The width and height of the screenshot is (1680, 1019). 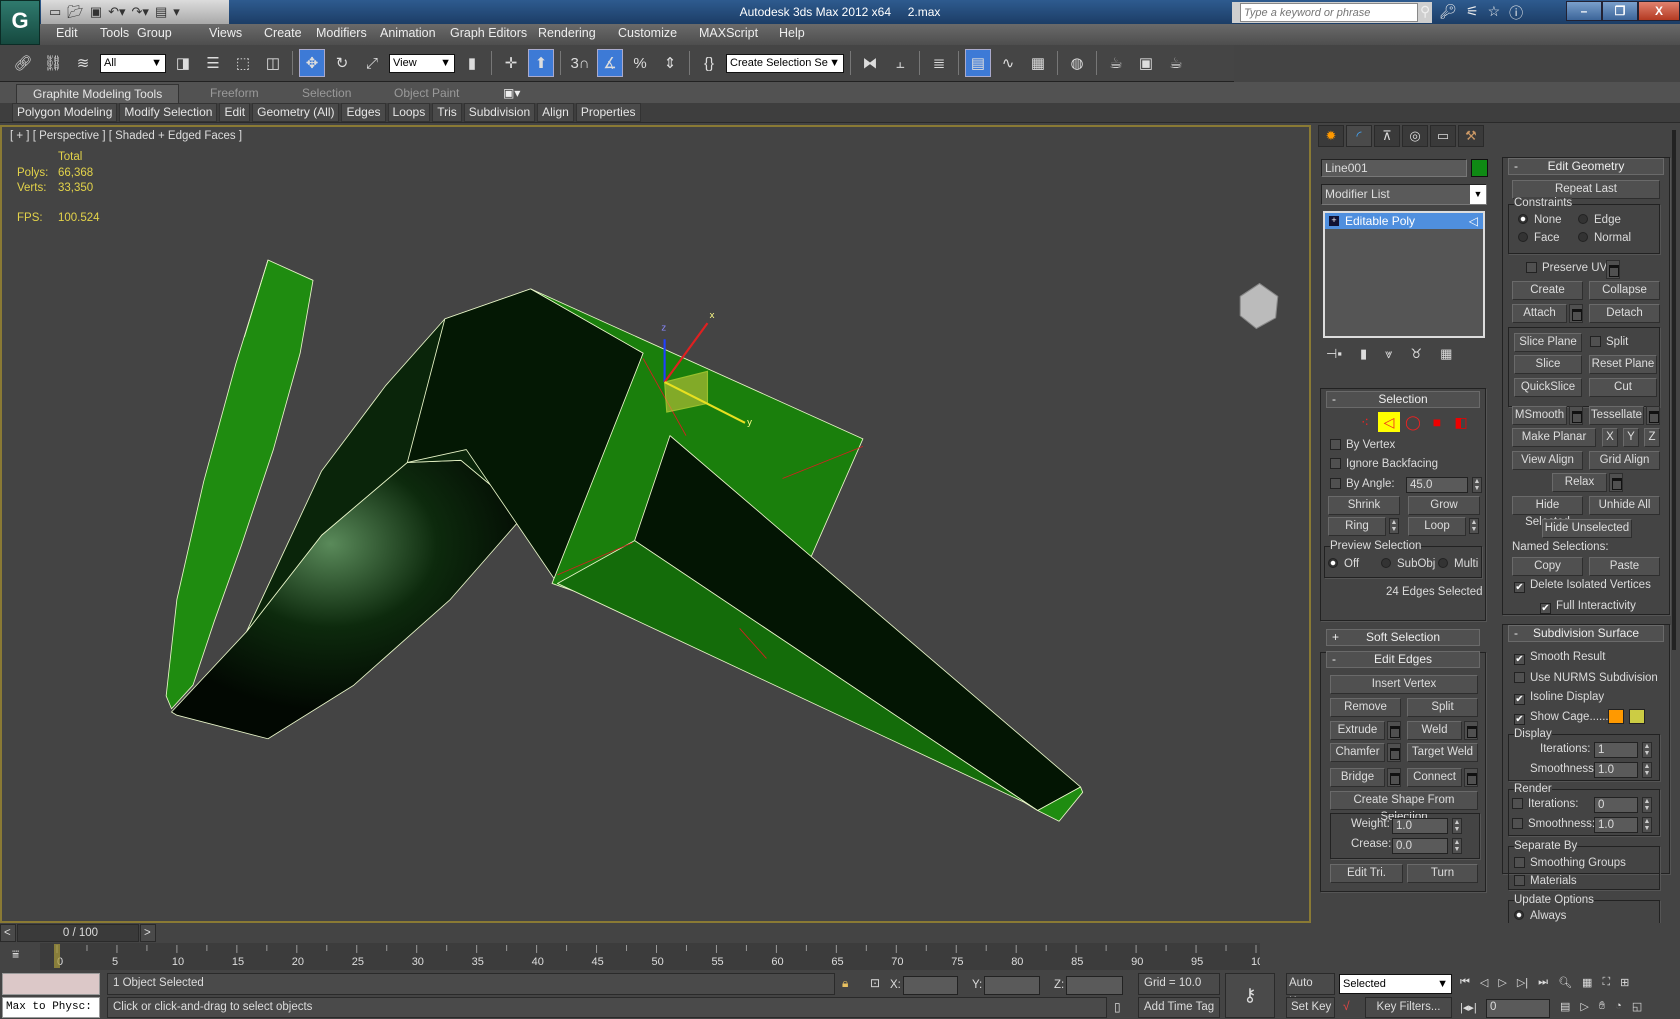 I want to click on tab-selection: Selection, so click(x=326, y=93).